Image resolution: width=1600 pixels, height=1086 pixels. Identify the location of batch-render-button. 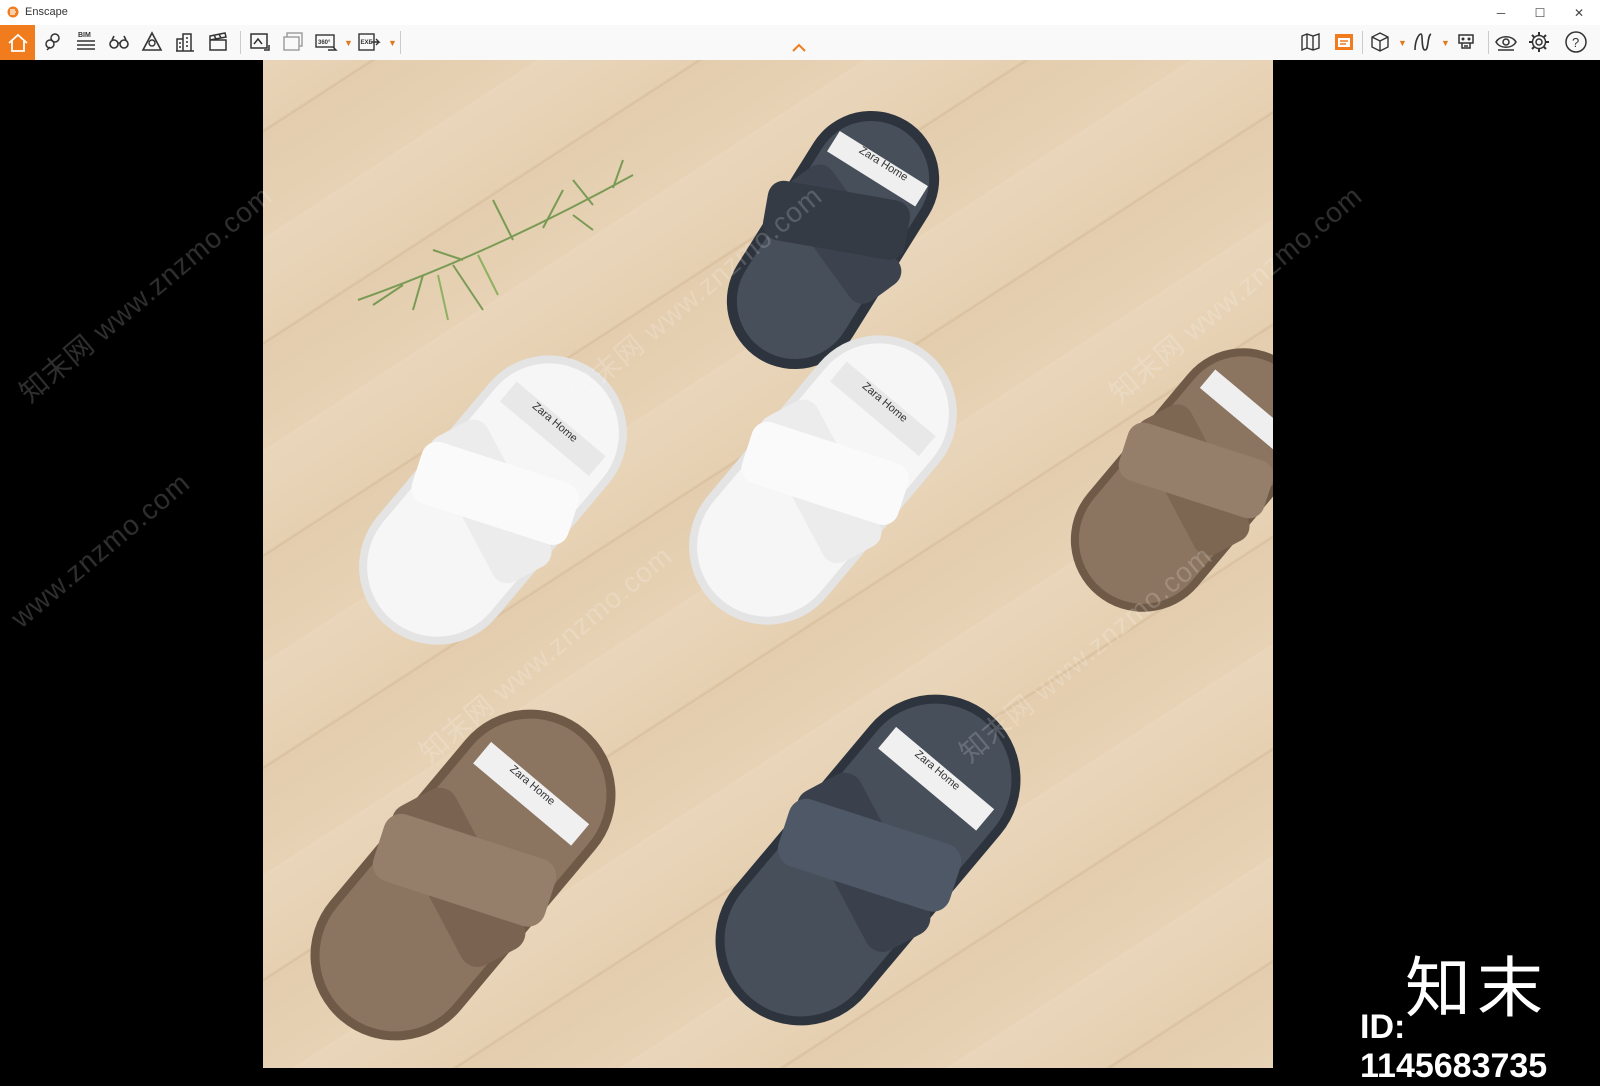
(293, 42).